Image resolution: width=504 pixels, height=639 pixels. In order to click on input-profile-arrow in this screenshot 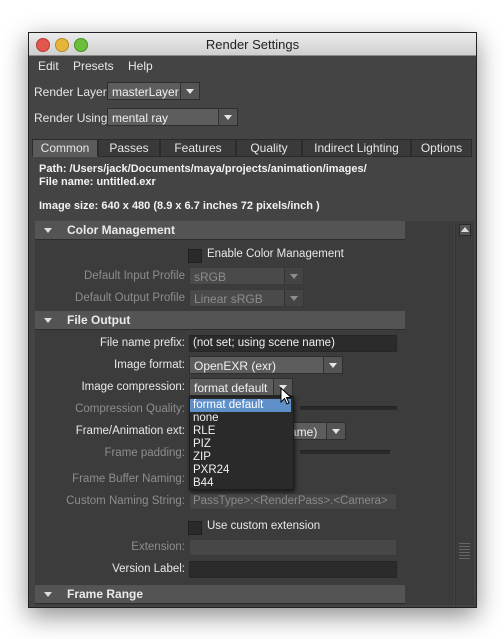, I will do `click(293, 276)`.